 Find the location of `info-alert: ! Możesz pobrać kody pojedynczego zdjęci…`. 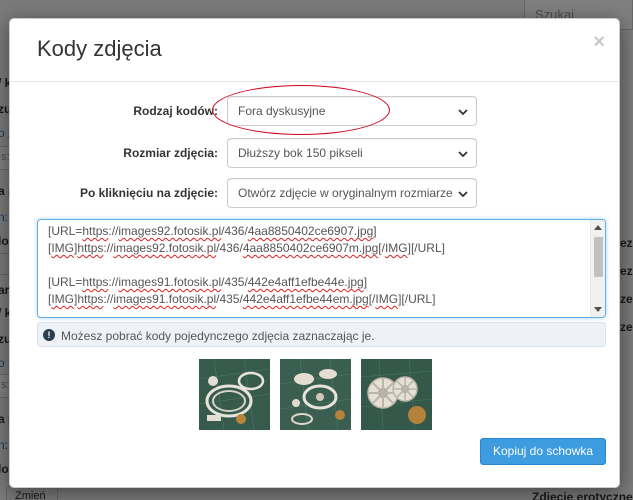

info-alert: ! Możesz pobrać kody pojedynczego zdjęci… is located at coordinates (321, 334).